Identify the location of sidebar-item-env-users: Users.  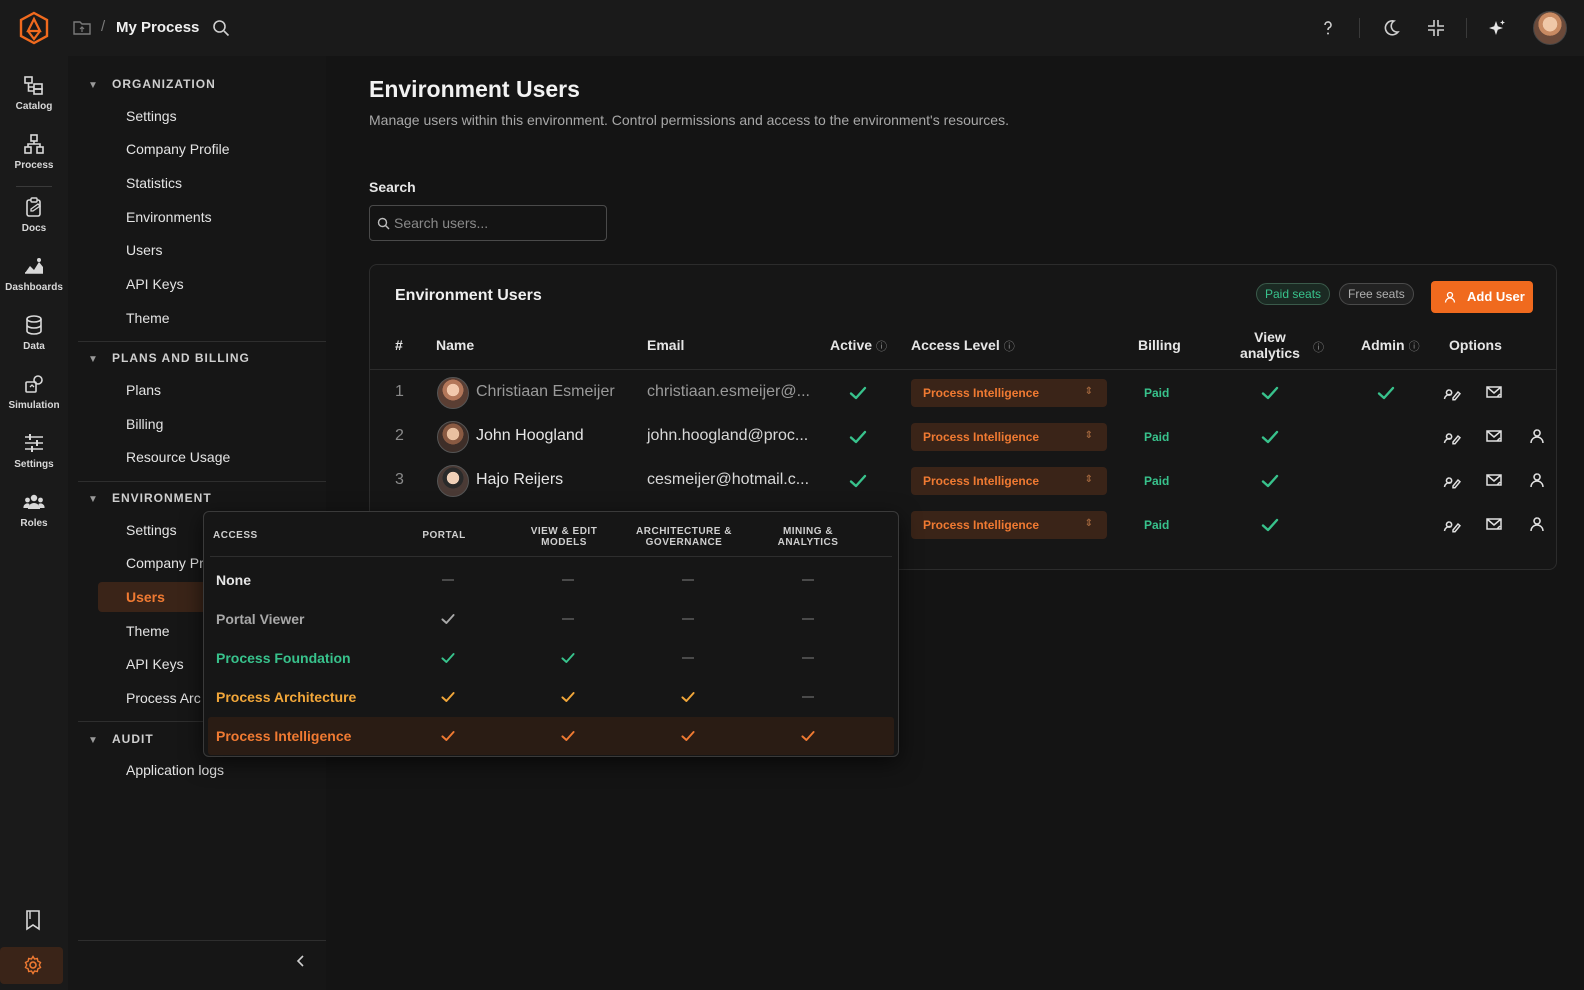
(145, 597).